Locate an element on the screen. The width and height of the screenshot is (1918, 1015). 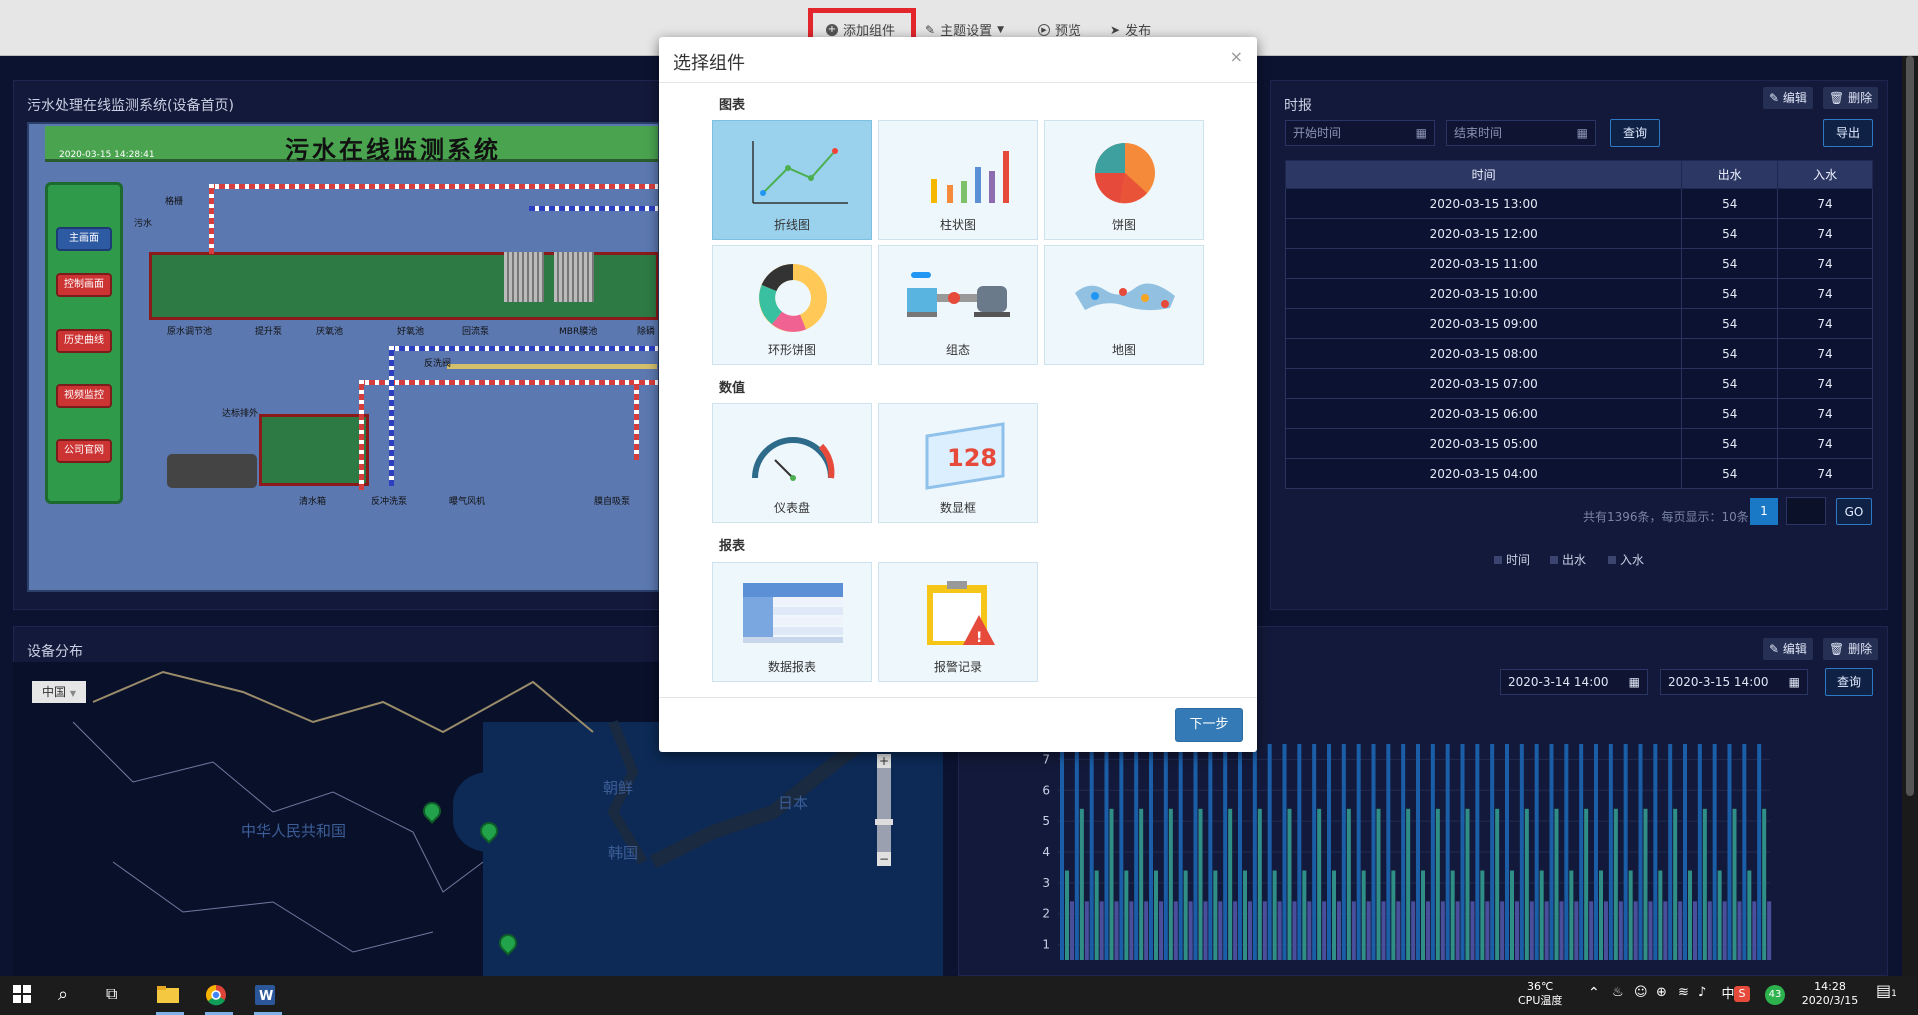
volume-icon: ♪ is located at coordinates (1702, 993).